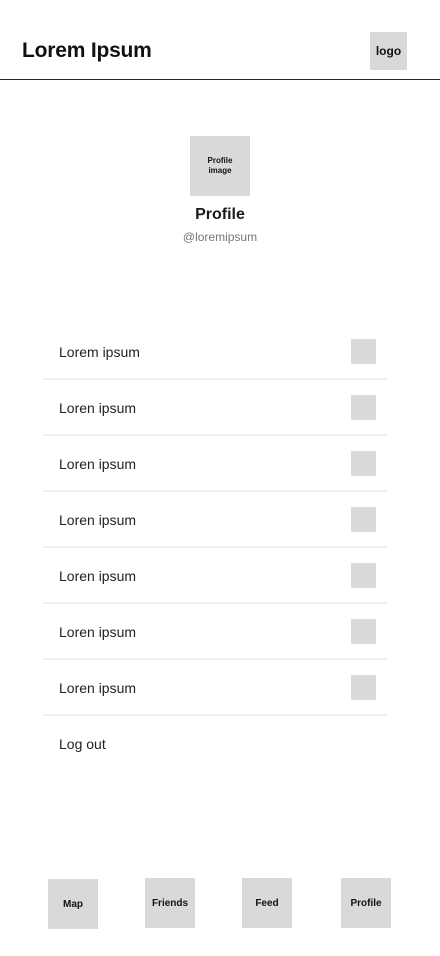 The height and width of the screenshot is (956, 440). I want to click on app-header: Lorem Ipsum logo, so click(220, 40).